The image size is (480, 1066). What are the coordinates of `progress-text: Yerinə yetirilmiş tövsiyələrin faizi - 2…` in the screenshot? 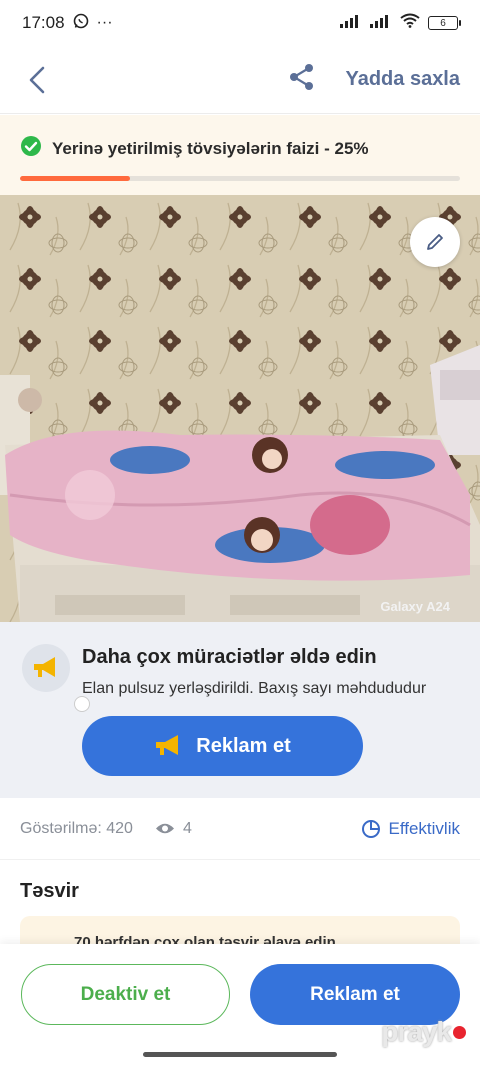 It's located at (210, 148).